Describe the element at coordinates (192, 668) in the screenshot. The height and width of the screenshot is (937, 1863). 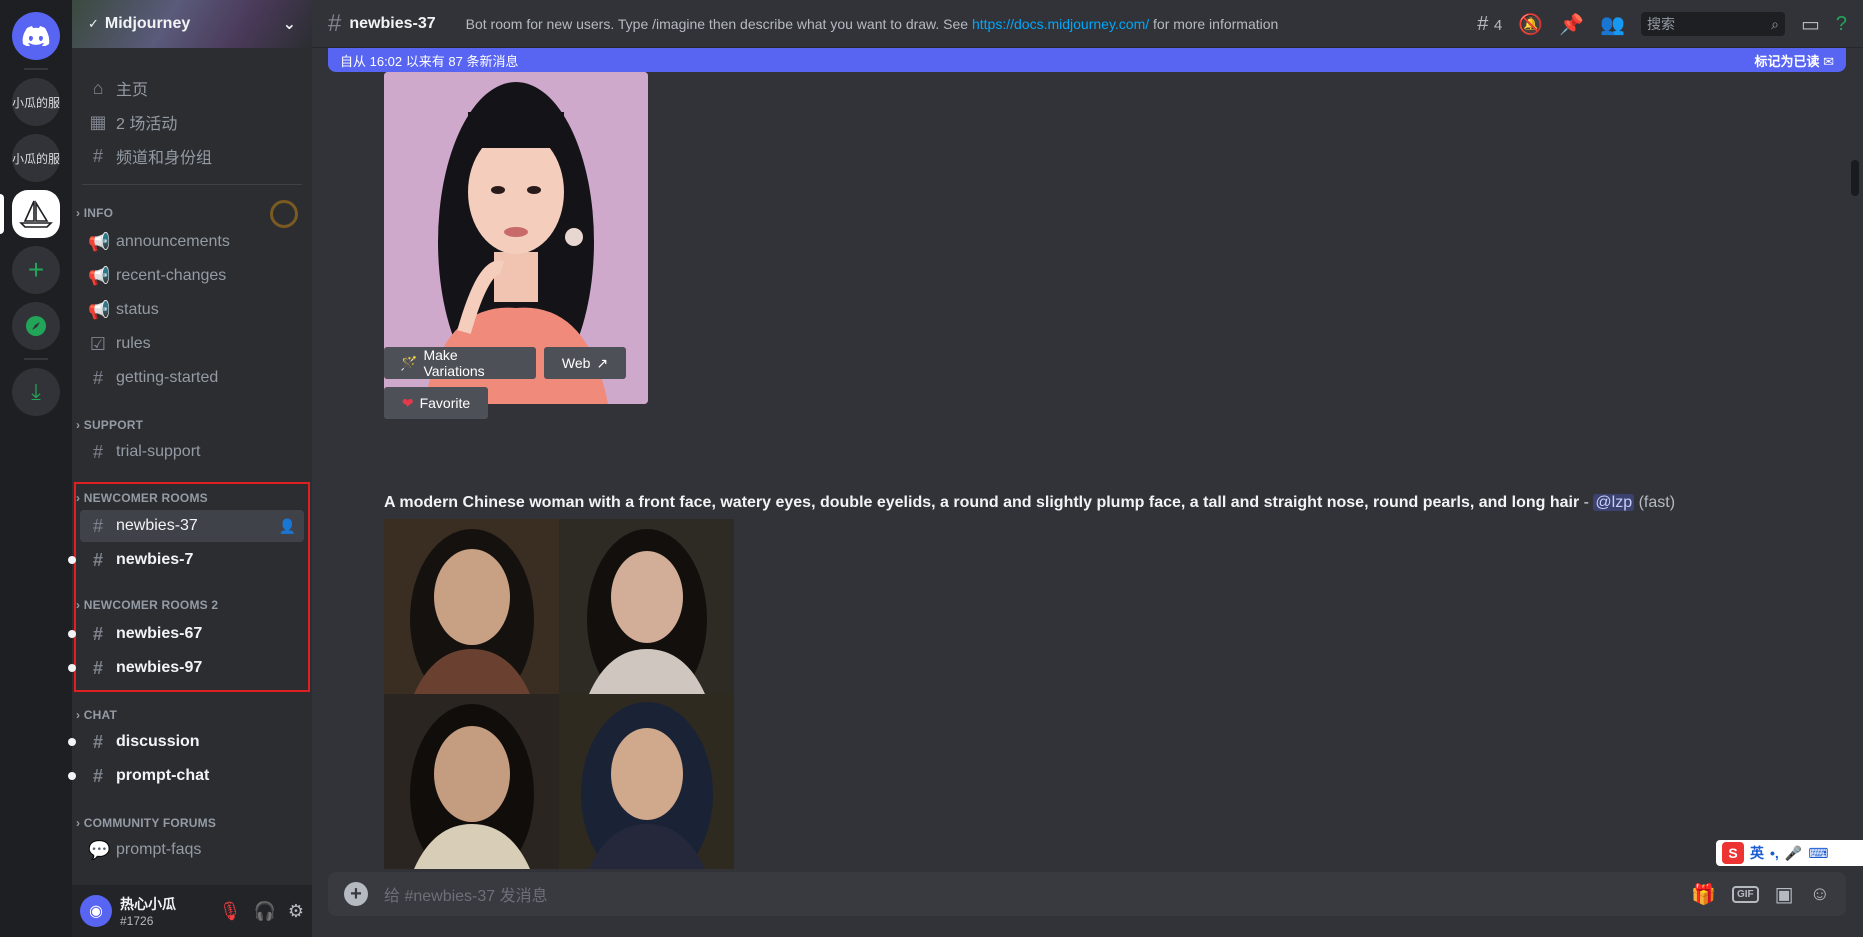
I see `channel-newbies-97: # newbies-97` at that location.